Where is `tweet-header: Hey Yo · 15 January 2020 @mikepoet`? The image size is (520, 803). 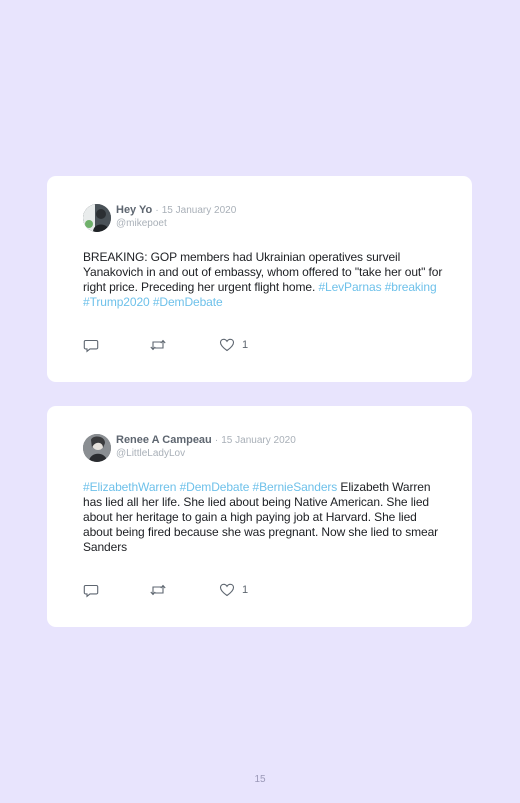
tweet-header: Hey Yo · 15 January 2020 @mikepoet is located at coordinates (176, 217).